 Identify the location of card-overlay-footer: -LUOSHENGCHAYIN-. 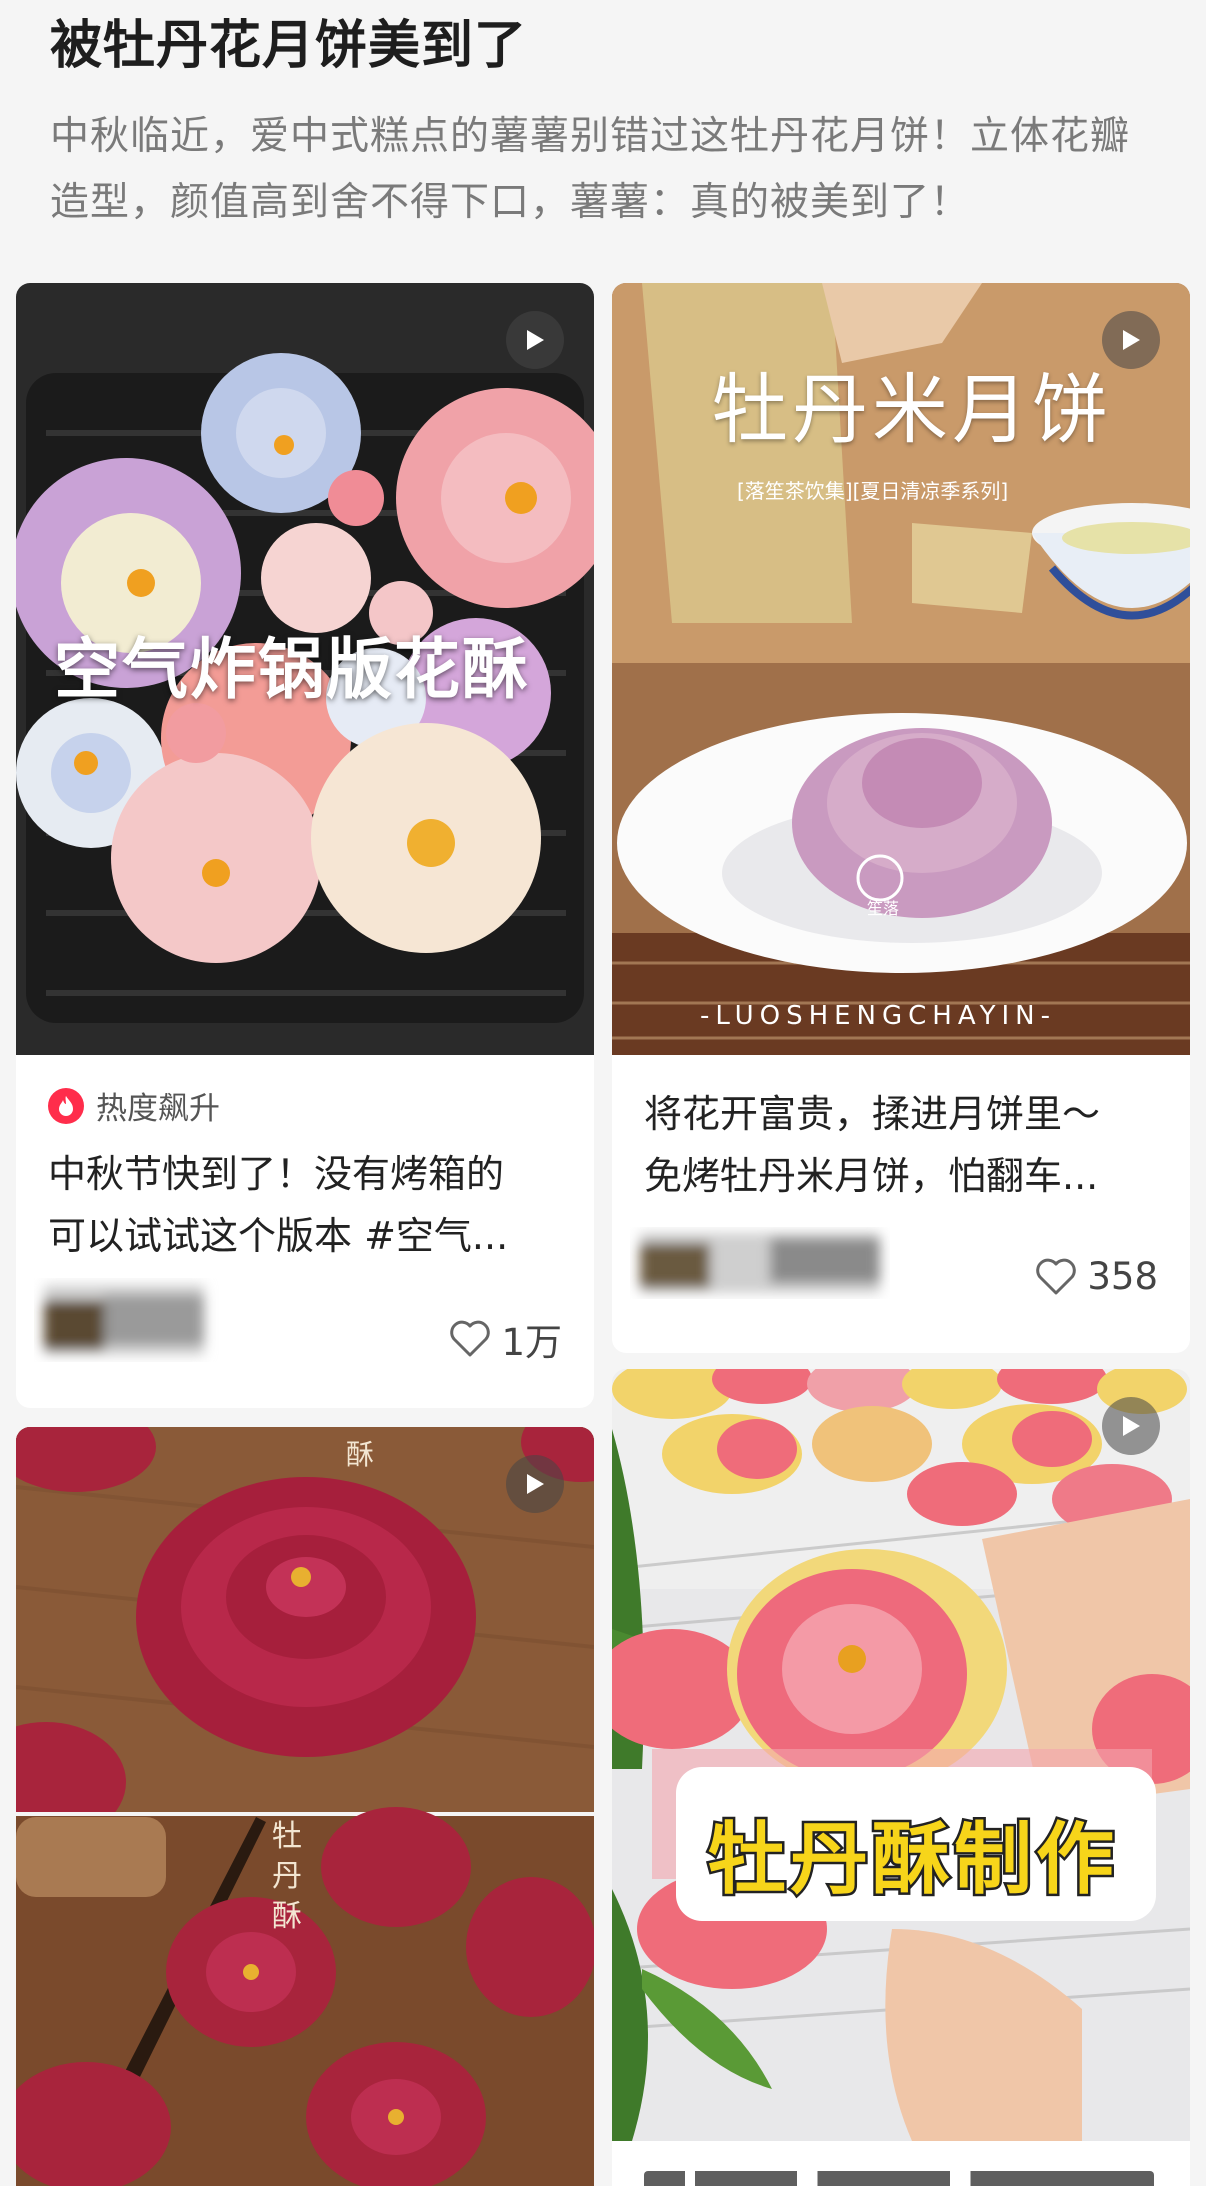
(878, 1016).